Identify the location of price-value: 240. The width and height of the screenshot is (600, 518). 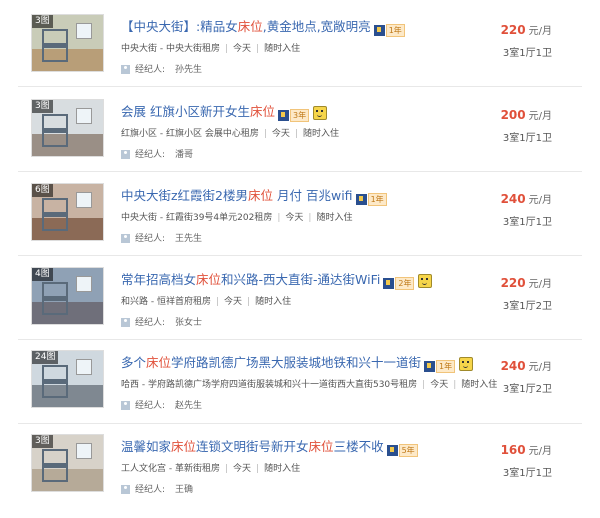
(513, 199).